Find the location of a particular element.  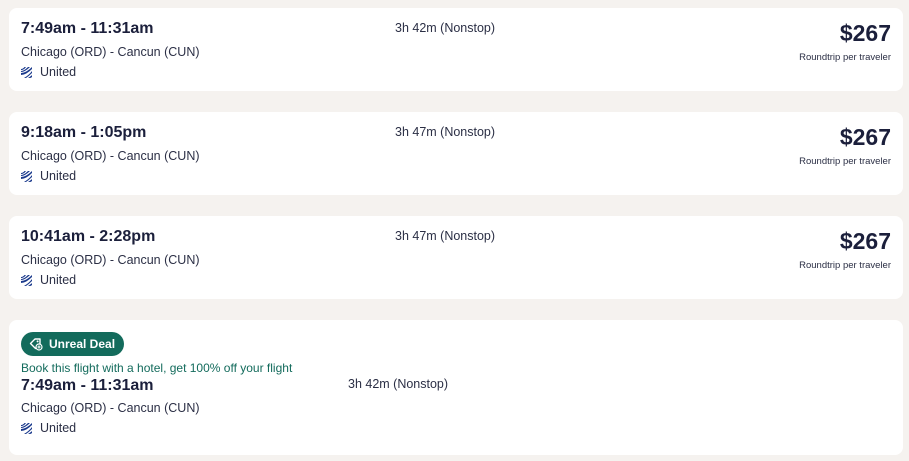

unreal-deal-badge: Unreal Deal is located at coordinates (73, 344).